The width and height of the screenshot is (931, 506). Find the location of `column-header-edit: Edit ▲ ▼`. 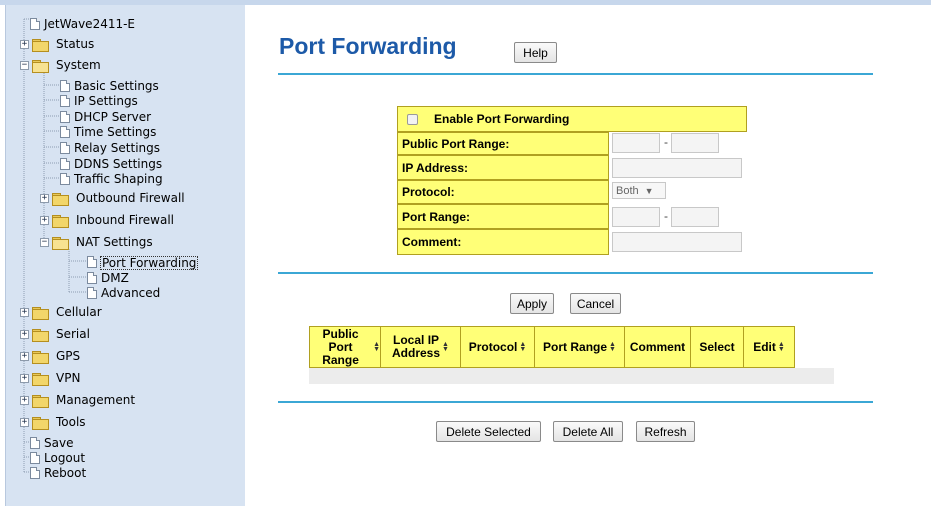

column-header-edit: Edit ▲ ▼ is located at coordinates (769, 347).